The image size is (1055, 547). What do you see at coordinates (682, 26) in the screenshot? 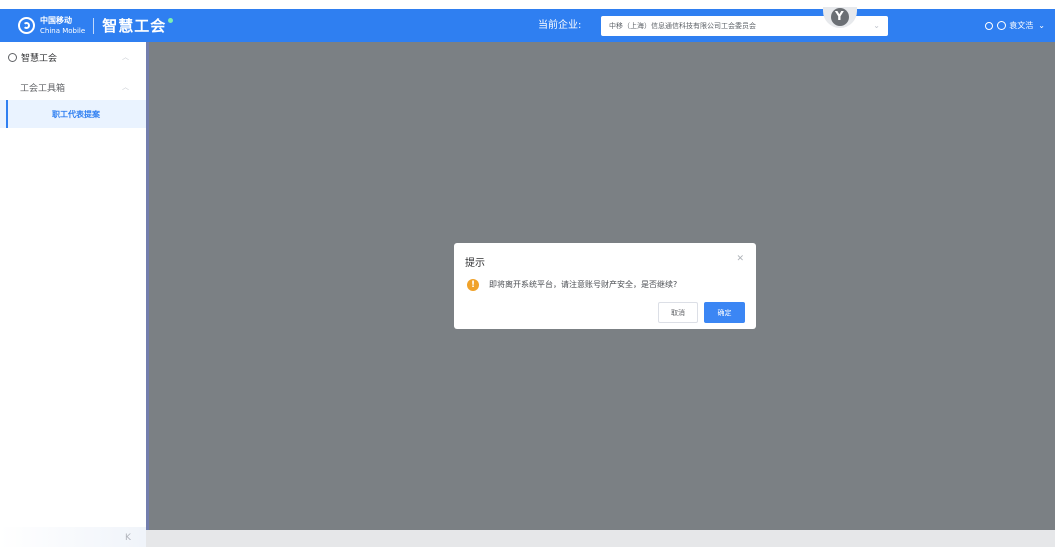
I see `company-select-value: 中移（上海）信息通信科技有限公司工会委员会` at bounding box center [682, 26].